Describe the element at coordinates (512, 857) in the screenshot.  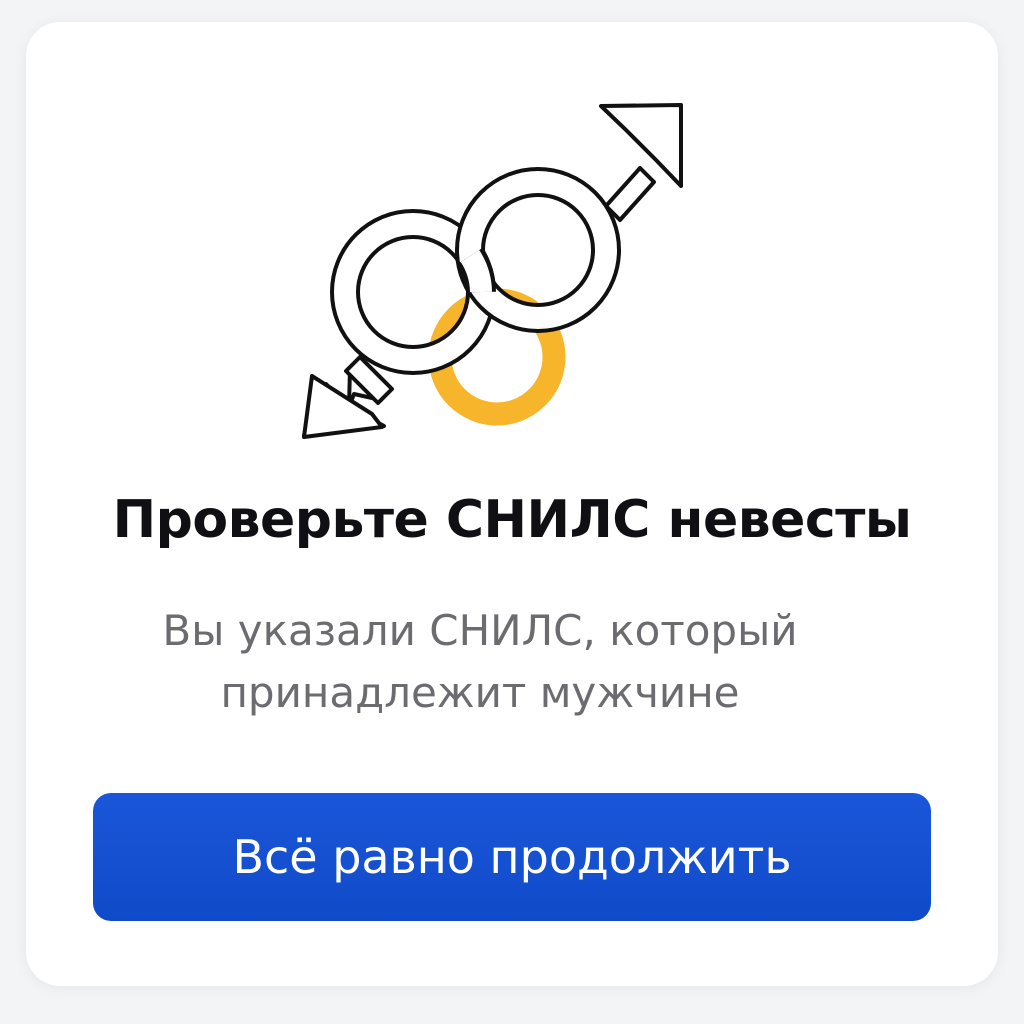
I see `continue-anyway-button: Всё равно продолжить` at that location.